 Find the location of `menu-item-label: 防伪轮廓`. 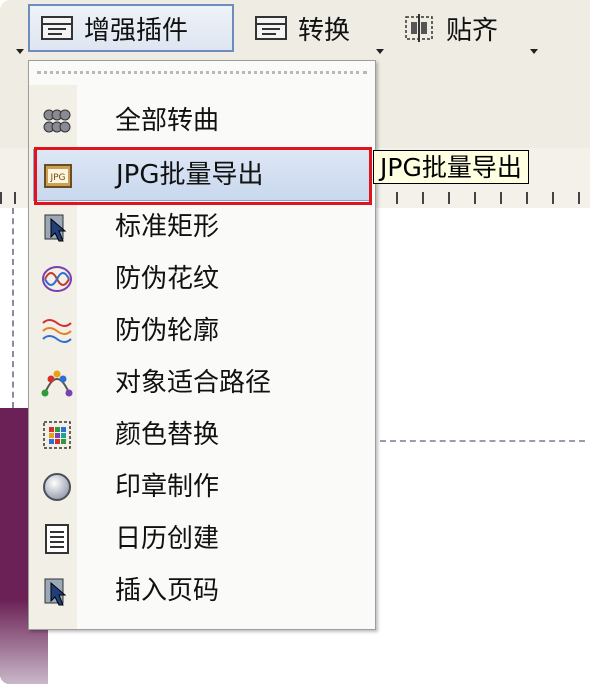

menu-item-label: 防伪轮廓 is located at coordinates (167, 331).